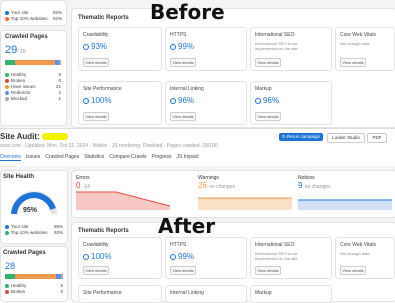 Image resolution: width=395 pixels, height=303 pixels. What do you see at coordinates (94, 157) in the screenshot?
I see `tab-statistics: Statistics` at bounding box center [94, 157].